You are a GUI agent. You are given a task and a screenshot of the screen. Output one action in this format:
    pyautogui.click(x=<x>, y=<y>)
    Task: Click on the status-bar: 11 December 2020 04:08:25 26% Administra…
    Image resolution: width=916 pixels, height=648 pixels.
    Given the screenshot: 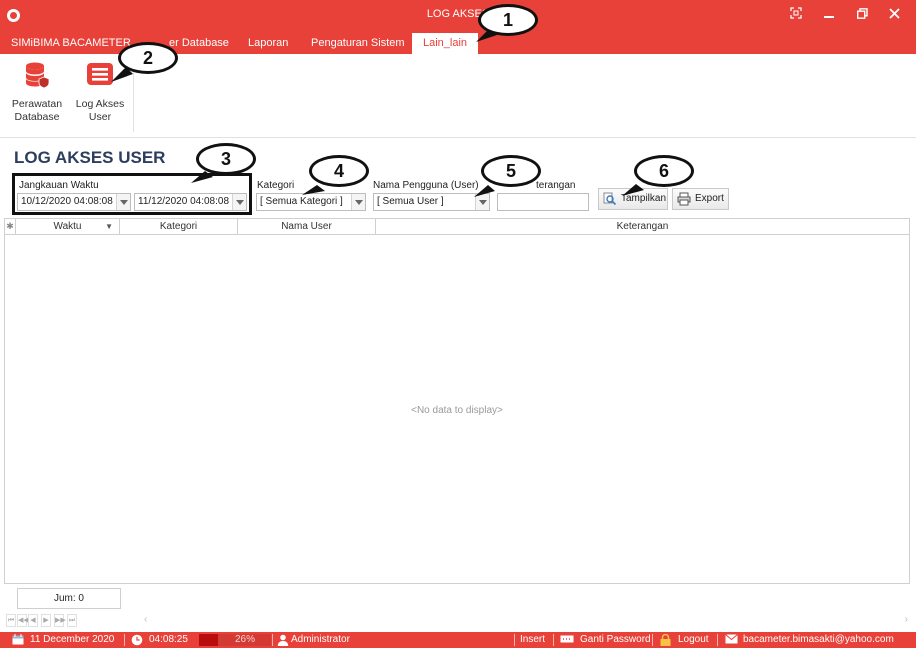 What is the action you would take?
    pyautogui.click(x=458, y=640)
    